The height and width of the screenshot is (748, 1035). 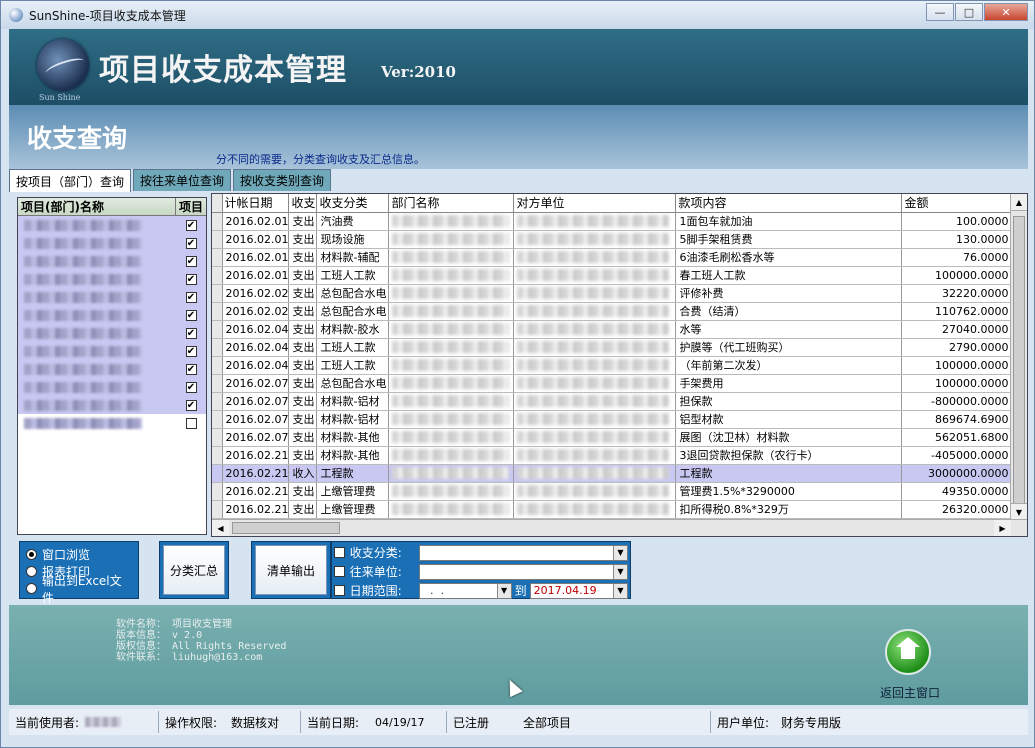 I want to click on table-row: 2016.02.02 支出 总包配合水电 合费（结清） 110762.0000, so click(x=613, y=311).